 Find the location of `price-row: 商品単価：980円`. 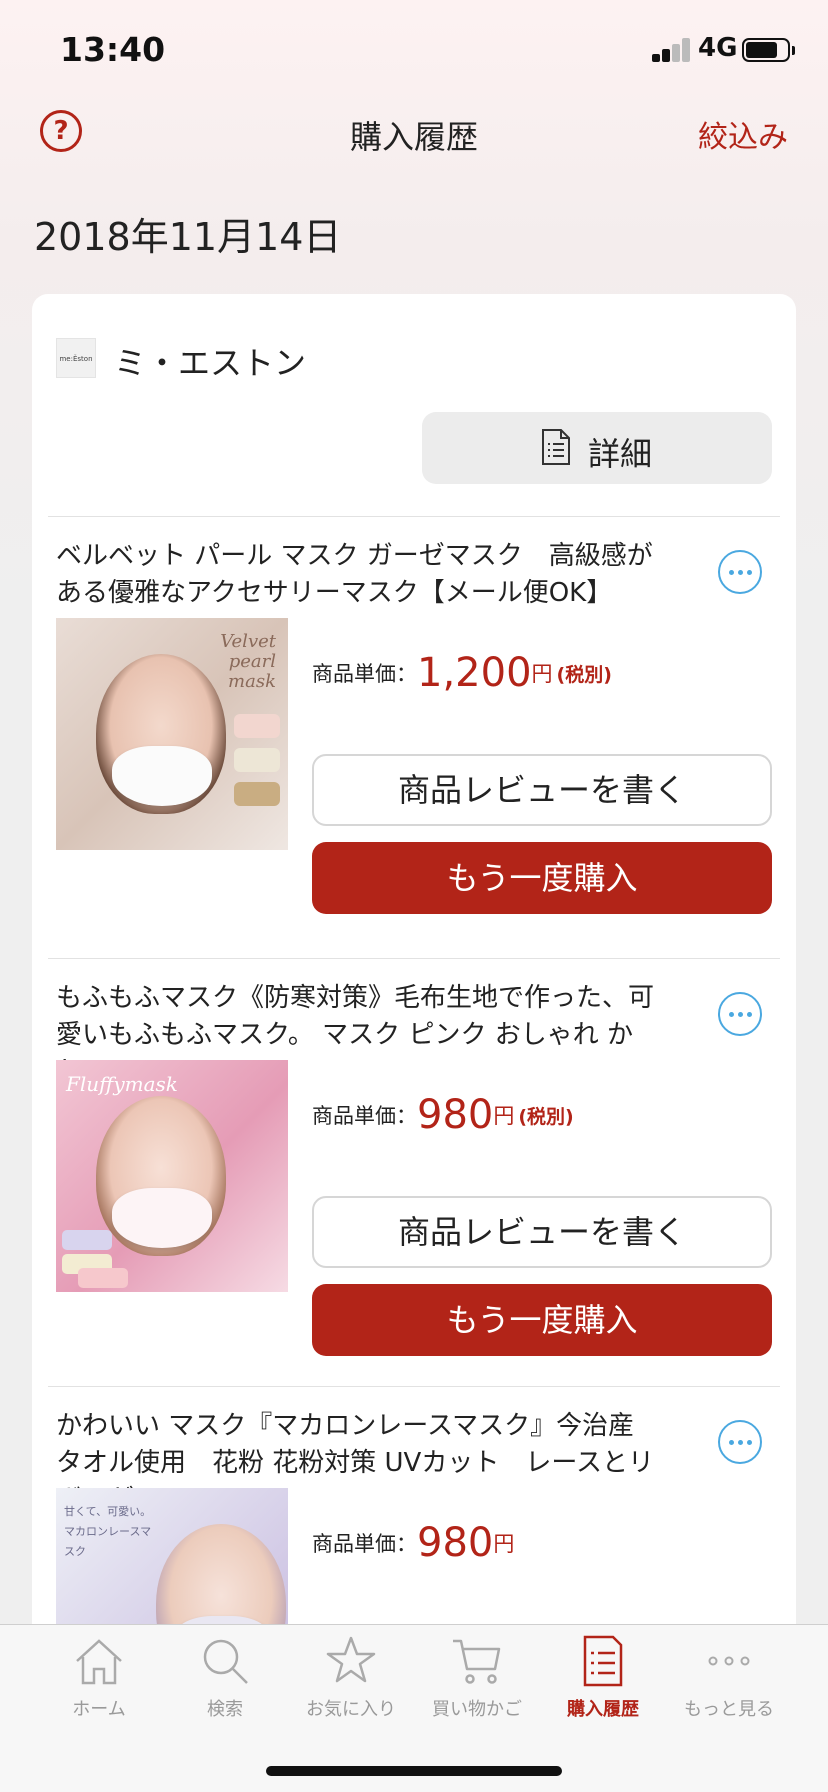

price-row: 商品単価：980円 is located at coordinates (413, 1543).